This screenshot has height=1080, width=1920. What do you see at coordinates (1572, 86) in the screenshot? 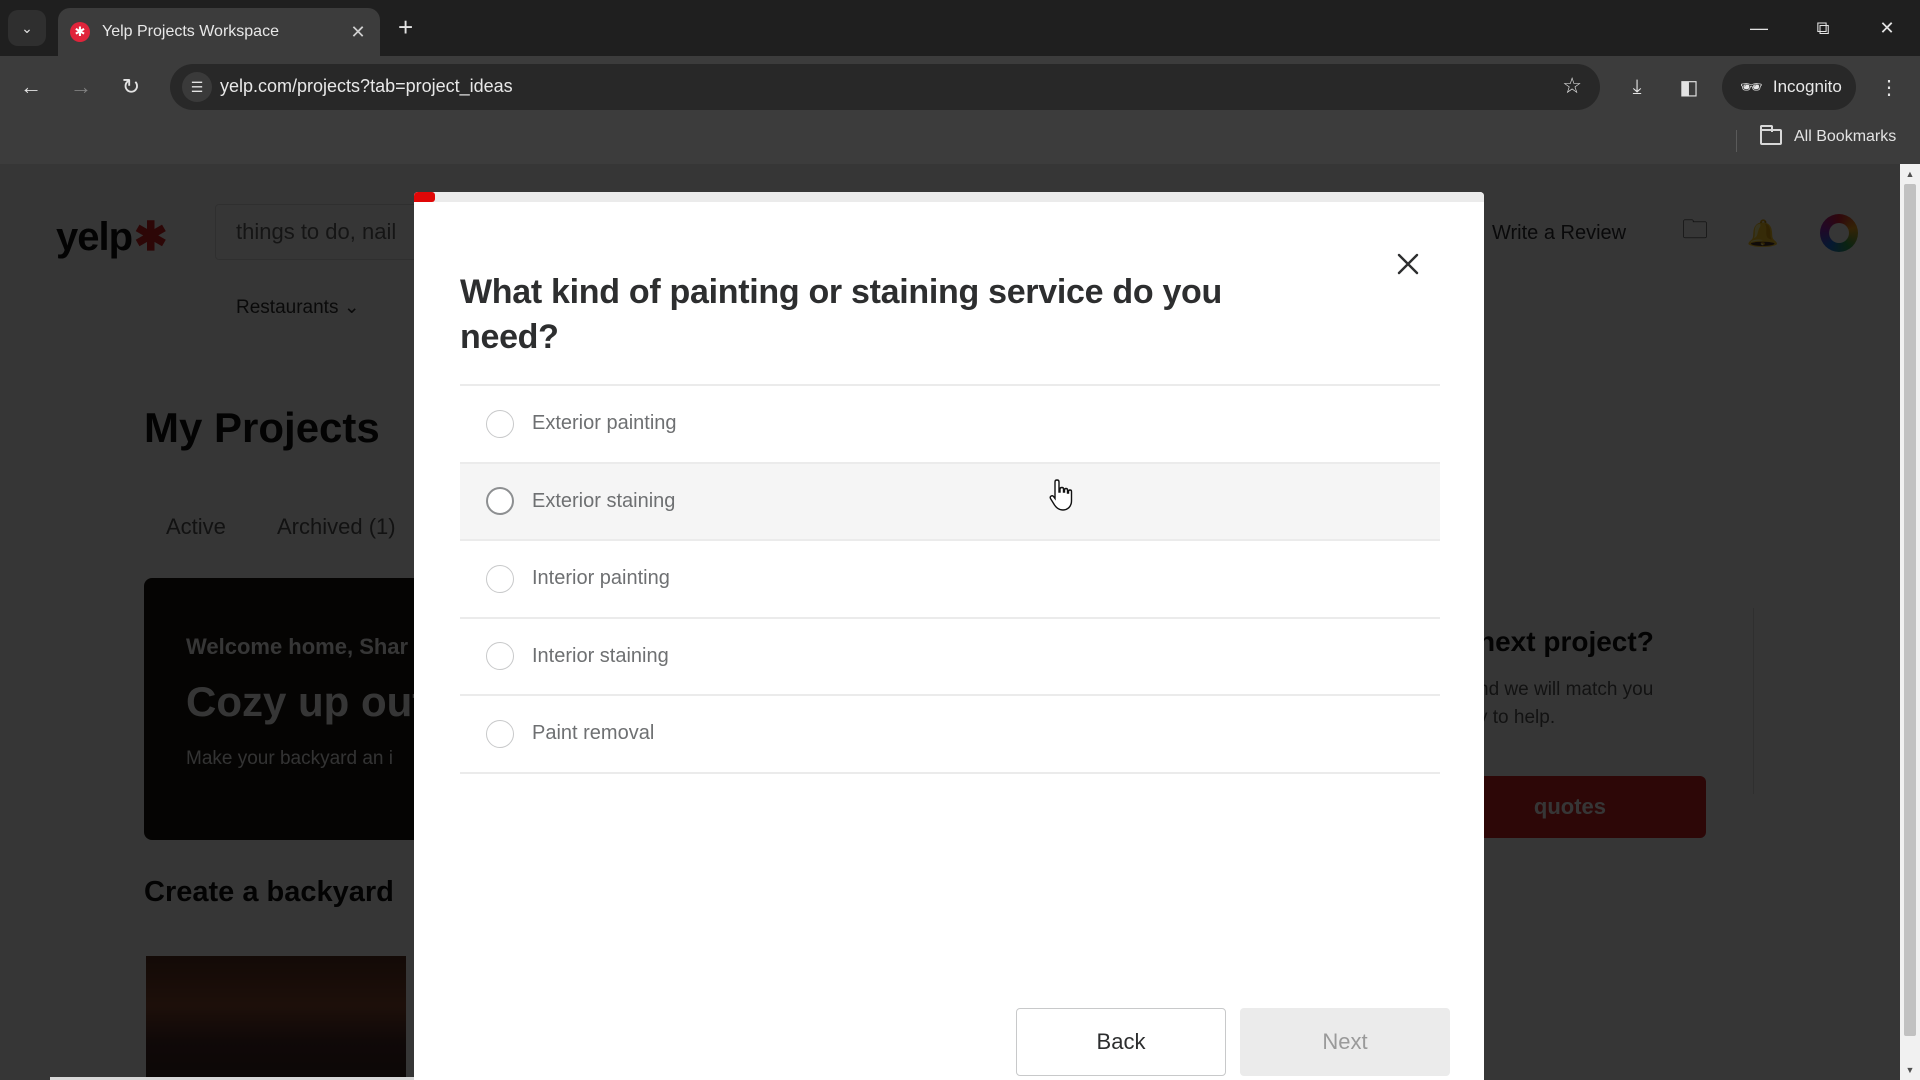
I see `bookmark-star-icon: ☆` at bounding box center [1572, 86].